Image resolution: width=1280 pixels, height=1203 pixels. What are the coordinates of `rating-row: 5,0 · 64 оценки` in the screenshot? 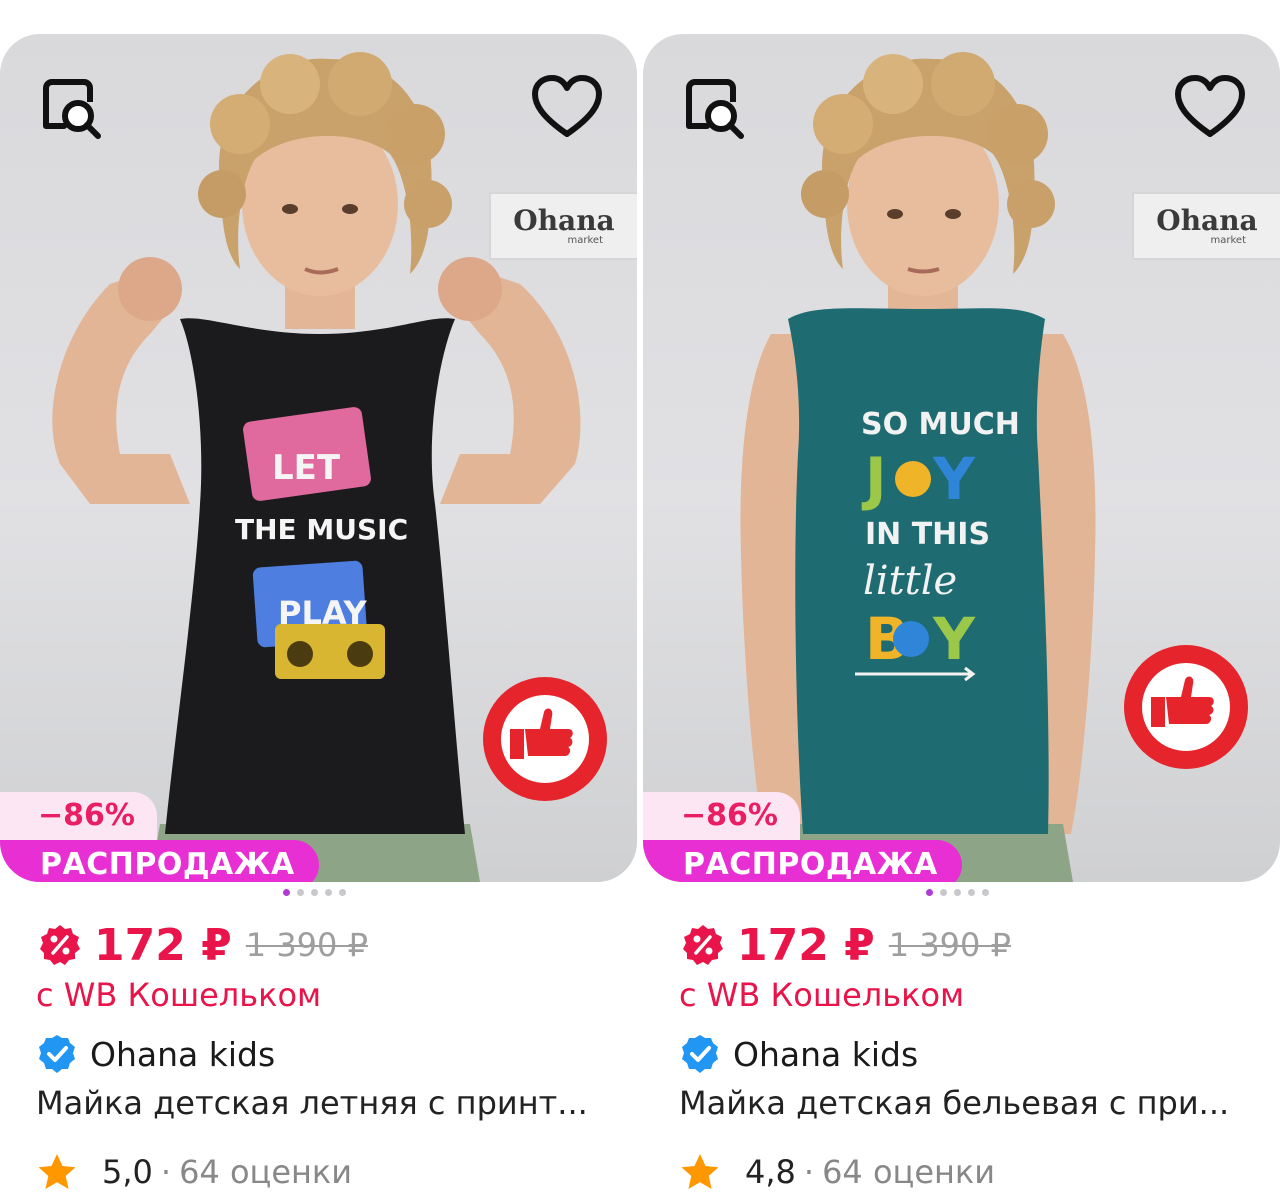 It's located at (194, 1172).